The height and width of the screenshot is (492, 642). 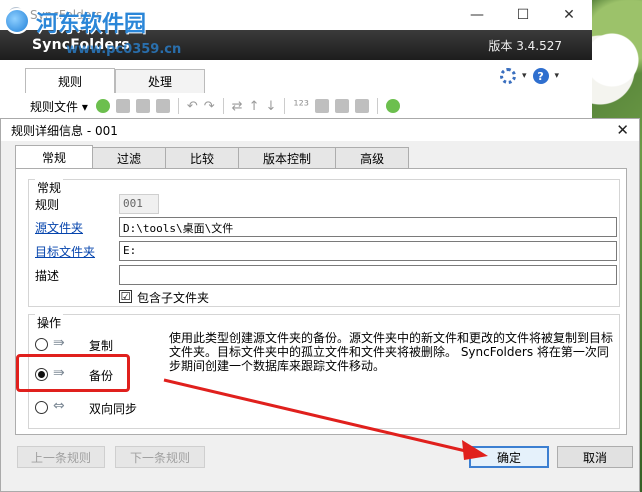 What do you see at coordinates (125, 296) in the screenshot?
I see `include-subfolders-checkbox: ☑` at bounding box center [125, 296].